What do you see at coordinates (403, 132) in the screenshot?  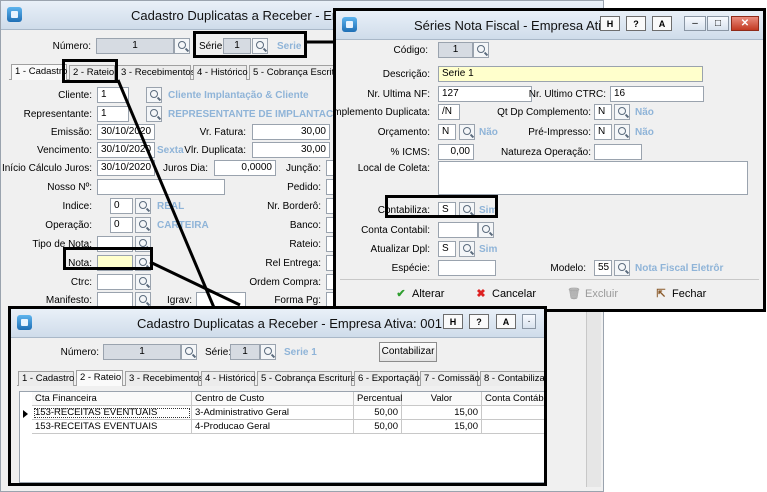 I see `orcamento-label: Orçamento:` at bounding box center [403, 132].